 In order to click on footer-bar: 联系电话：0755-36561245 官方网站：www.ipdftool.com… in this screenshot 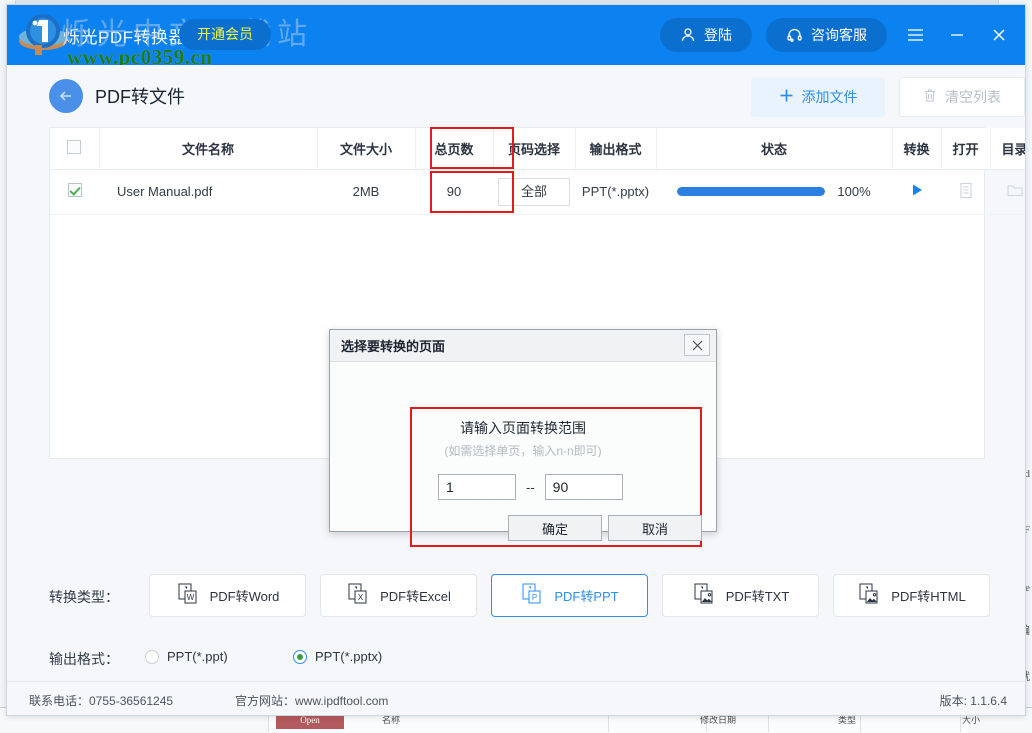, I will do `click(516, 698)`.